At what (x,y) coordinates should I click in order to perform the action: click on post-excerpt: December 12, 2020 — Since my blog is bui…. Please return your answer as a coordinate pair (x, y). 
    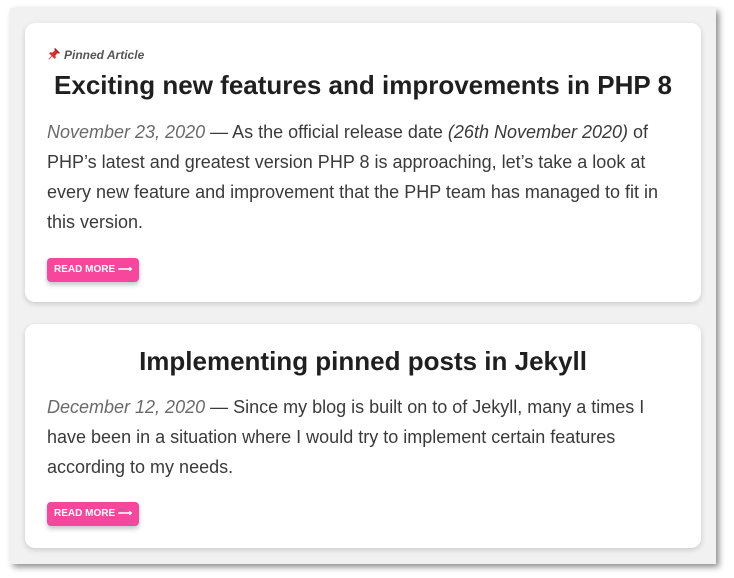
    Looking at the image, I should click on (362, 437).